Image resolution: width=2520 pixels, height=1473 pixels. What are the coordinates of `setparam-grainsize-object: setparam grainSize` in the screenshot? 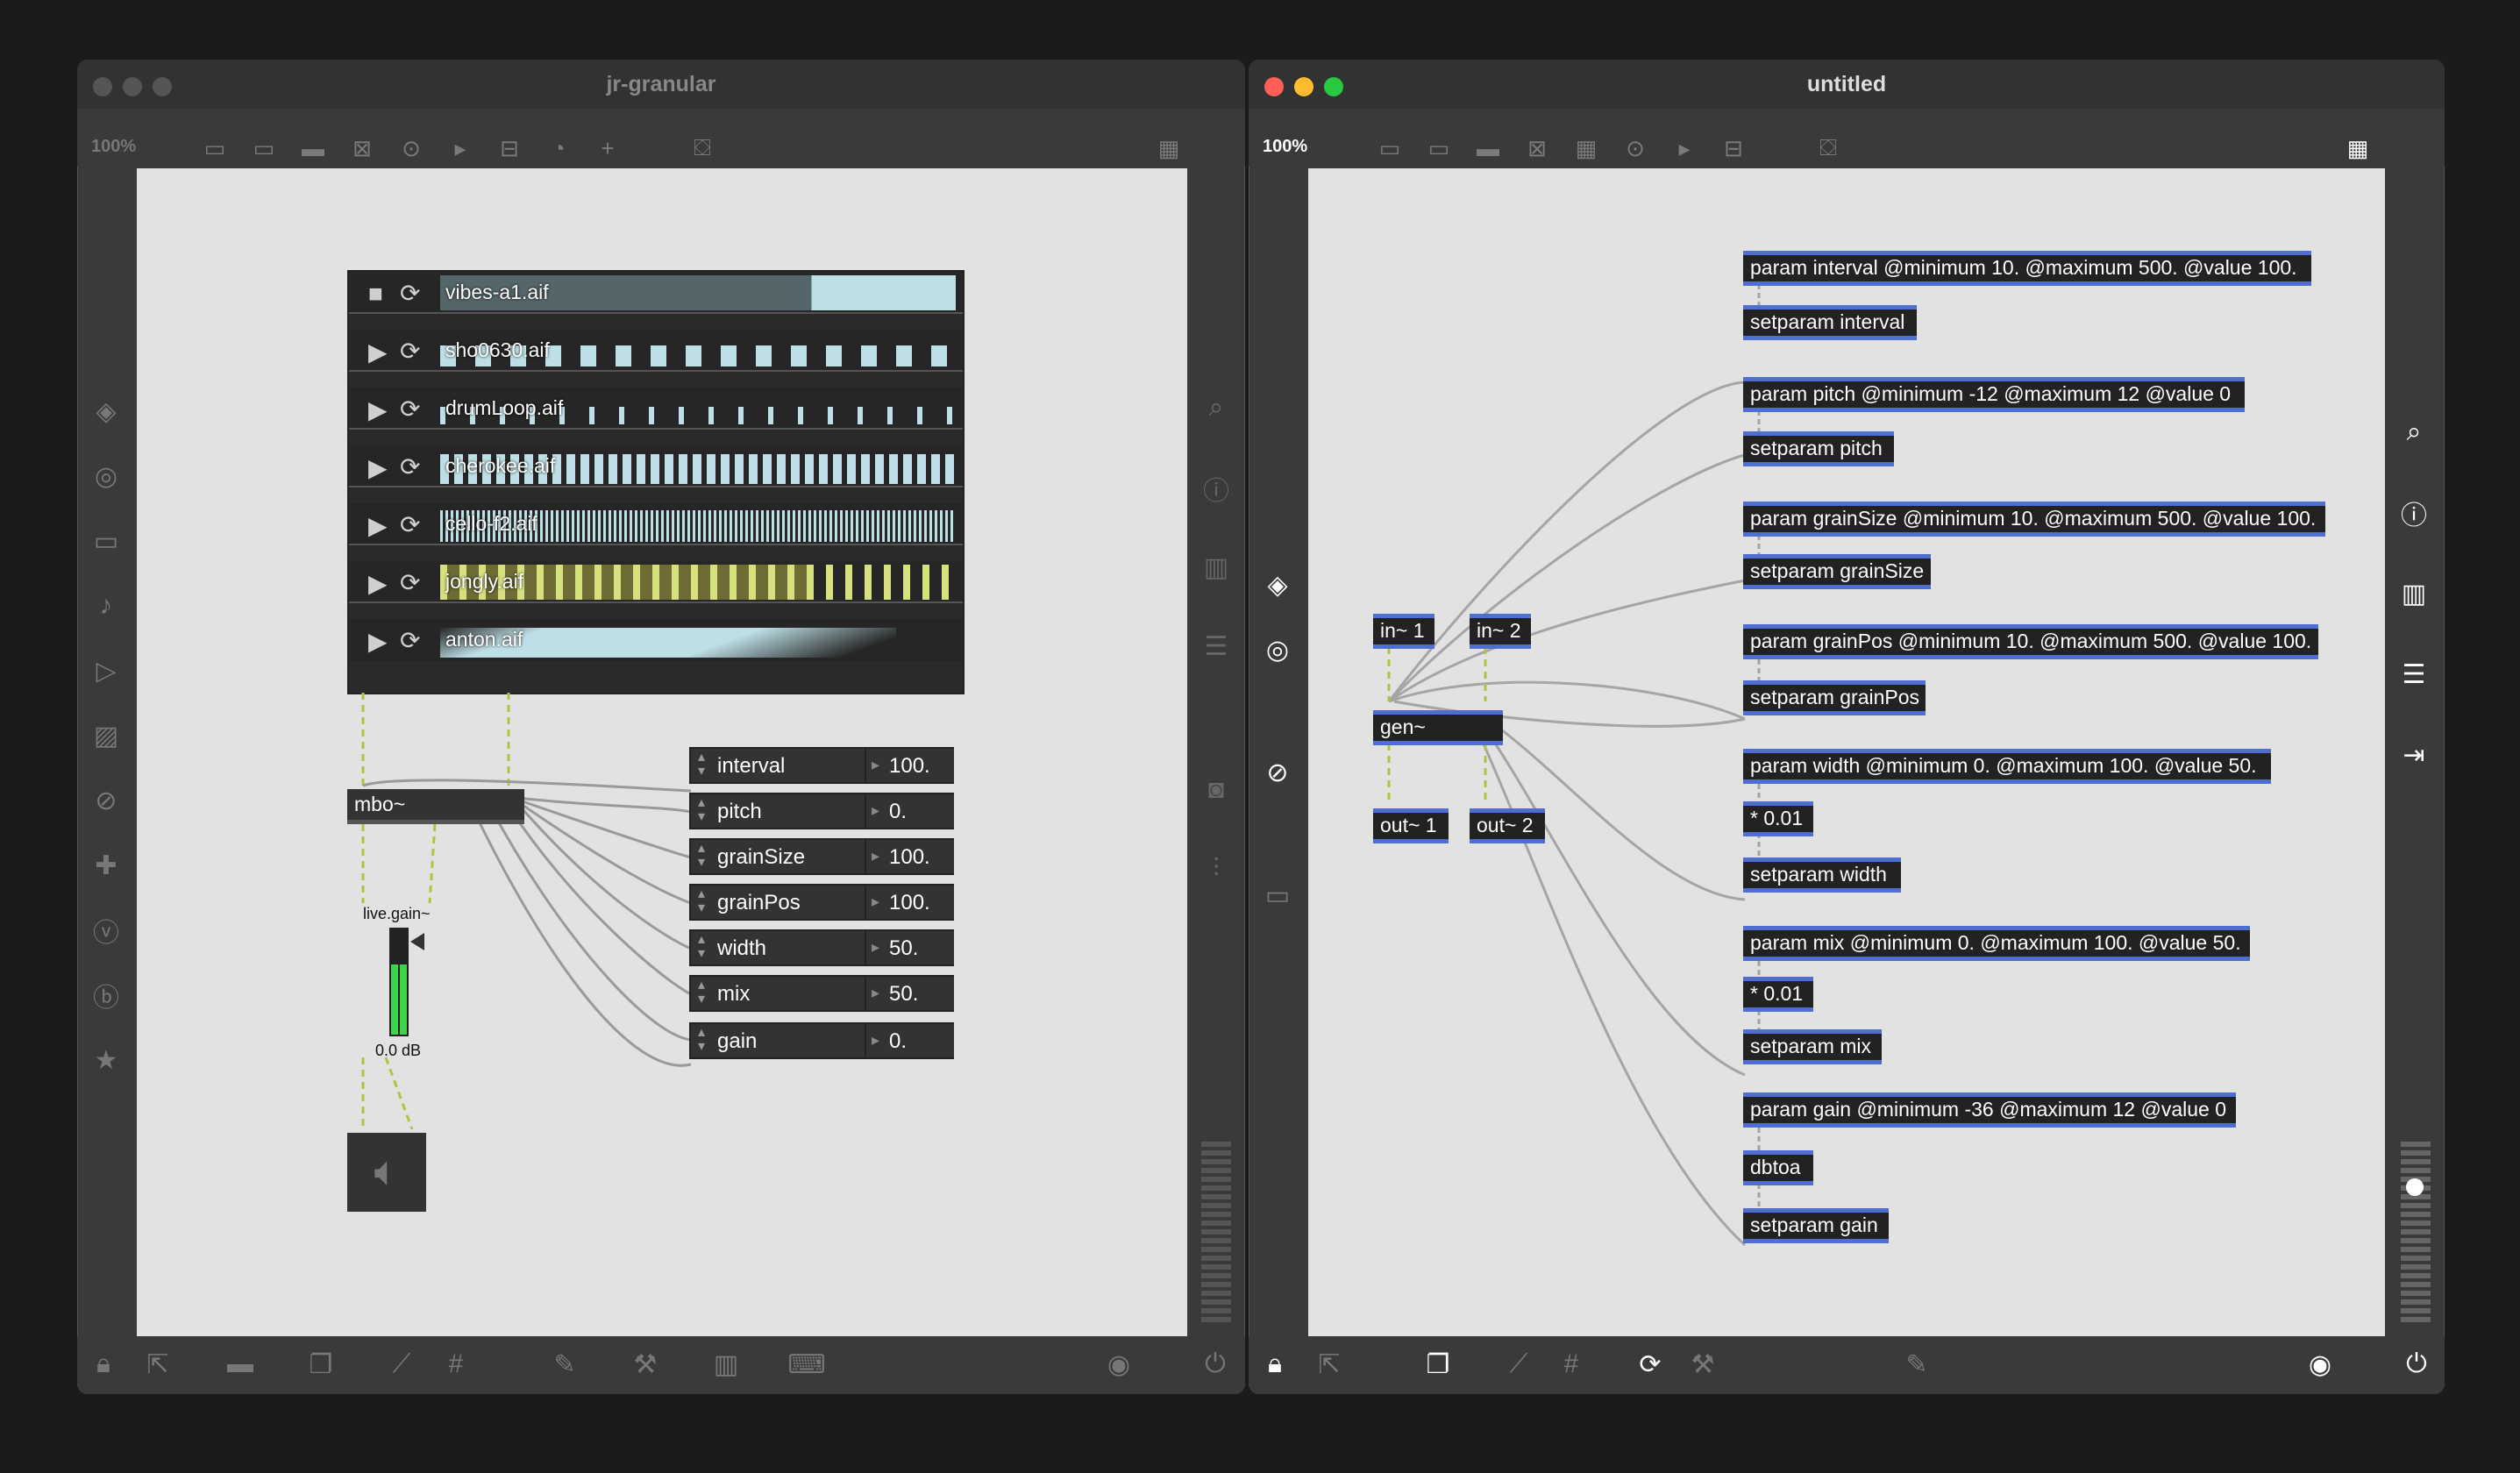 It's located at (1837, 571).